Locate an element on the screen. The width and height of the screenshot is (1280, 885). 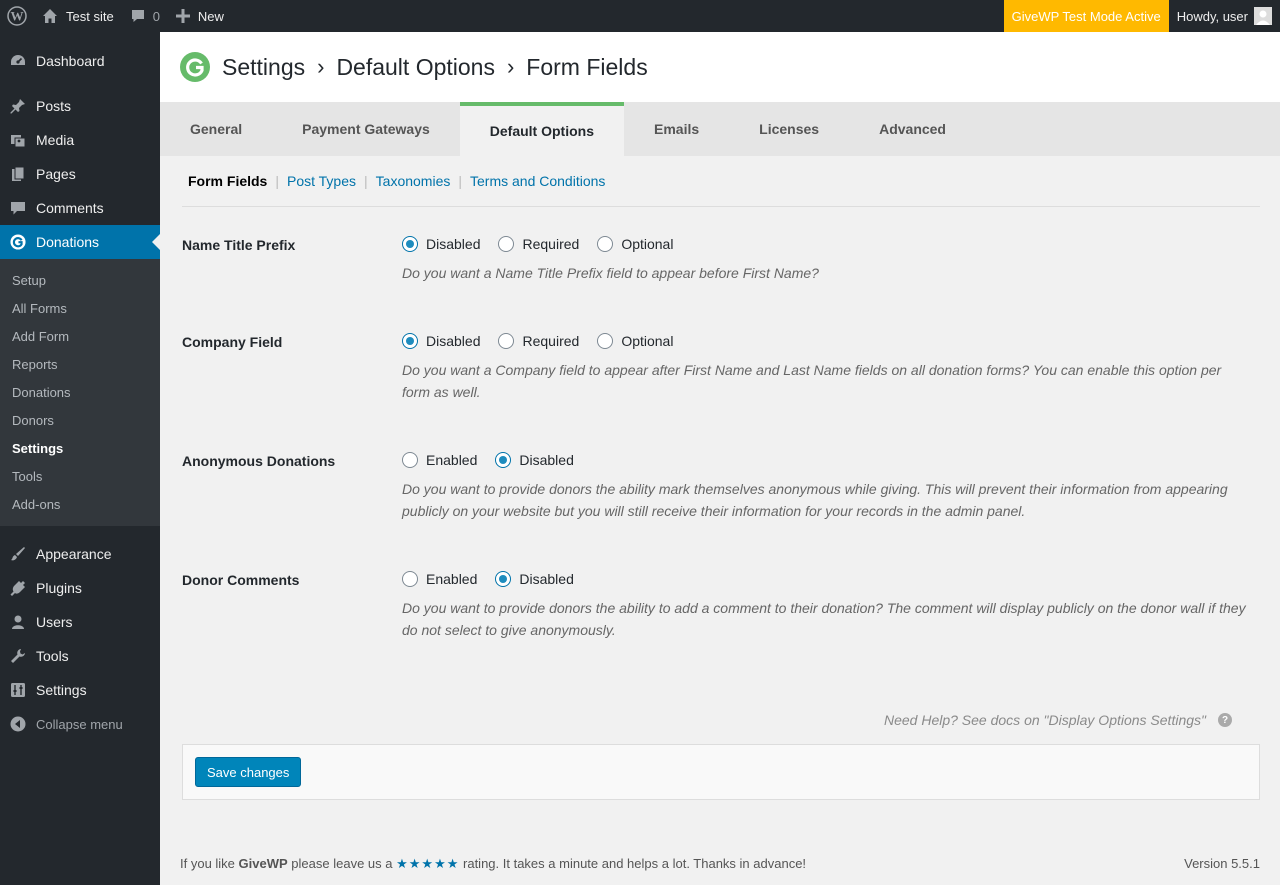
my-account-link: Howdy, user is located at coordinates (1224, 16).